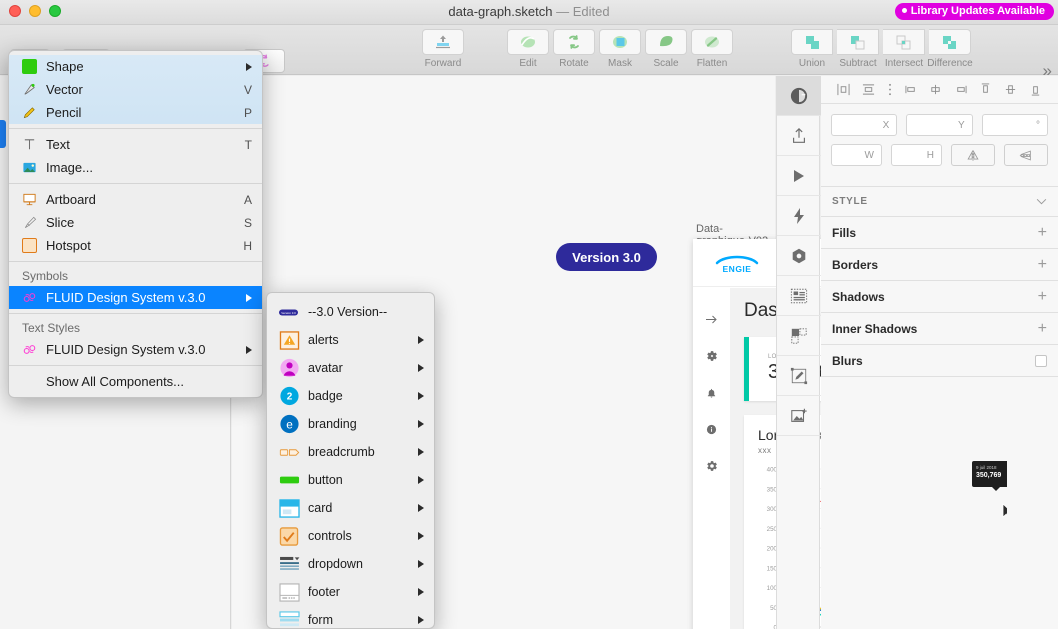 Image resolution: width=1058 pixels, height=629 pixels. Describe the element at coordinates (812, 49) in the screenshot. I see `union-button: Union` at that location.